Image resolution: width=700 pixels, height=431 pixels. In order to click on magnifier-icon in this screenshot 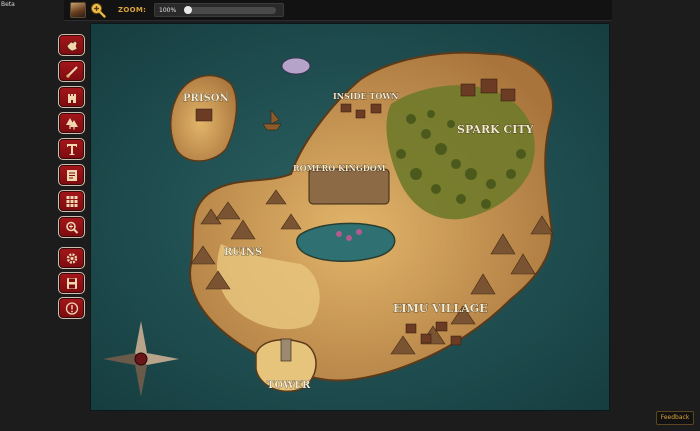, I will do `click(72, 227)`.